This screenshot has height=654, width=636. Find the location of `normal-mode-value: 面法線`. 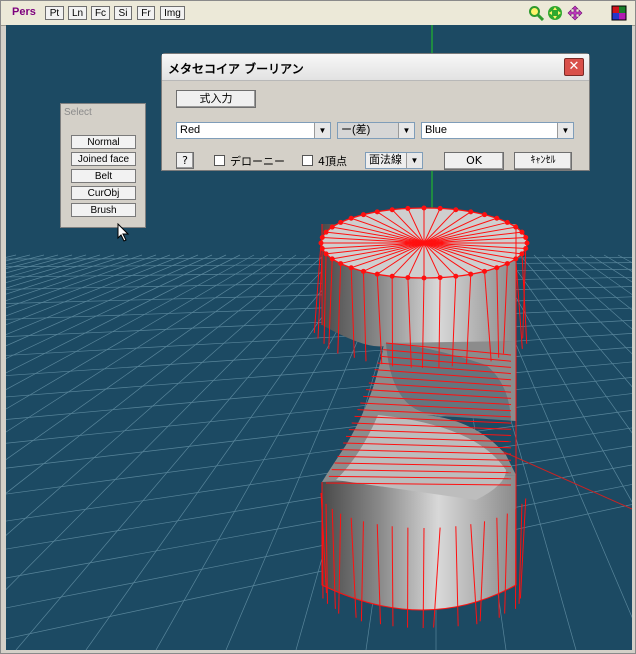

normal-mode-value: 面法線 is located at coordinates (385, 160).